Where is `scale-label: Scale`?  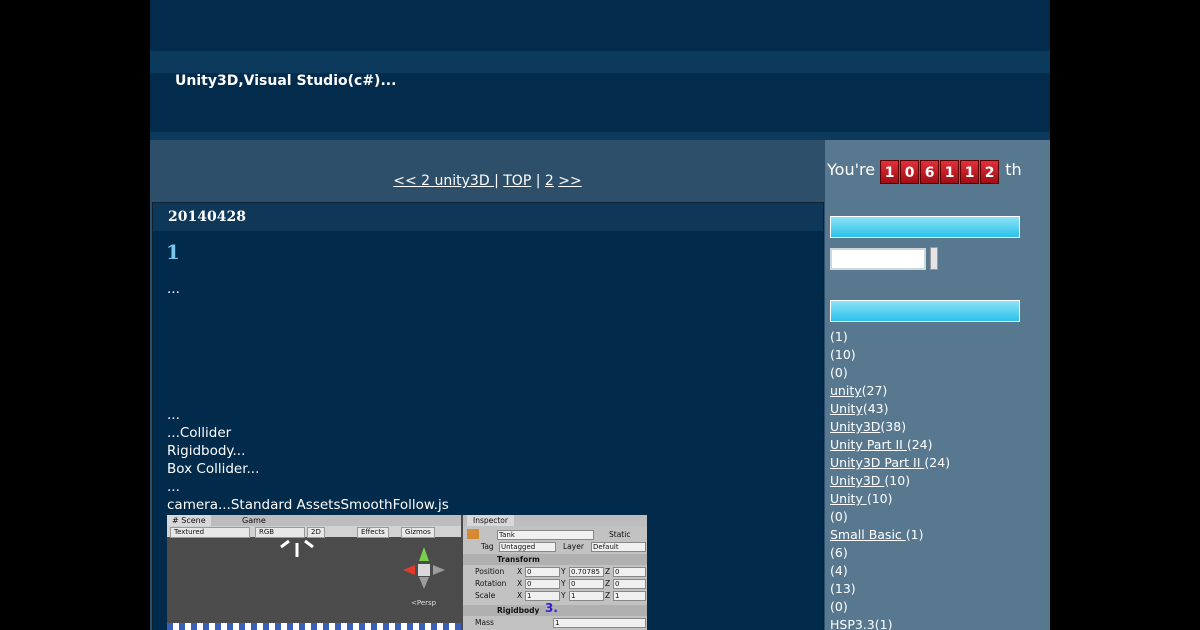
scale-label: Scale is located at coordinates (485, 595).